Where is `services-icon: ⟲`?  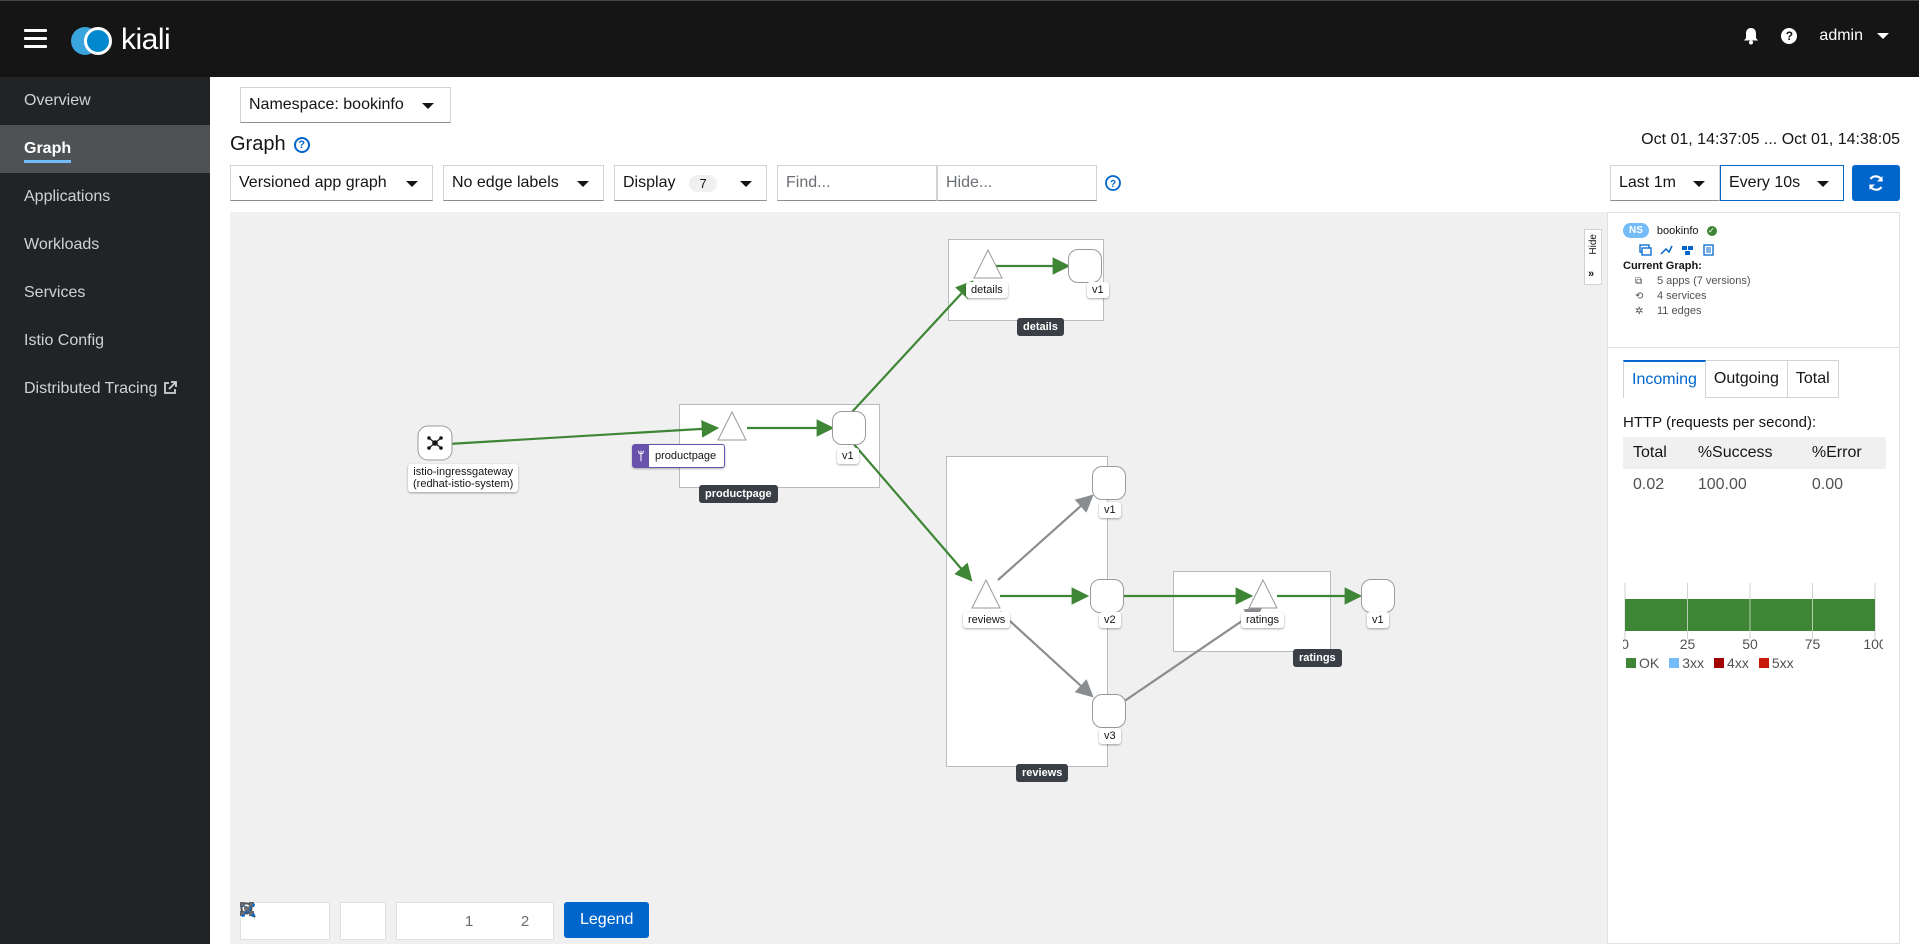 services-icon: ⟲ is located at coordinates (1639, 296).